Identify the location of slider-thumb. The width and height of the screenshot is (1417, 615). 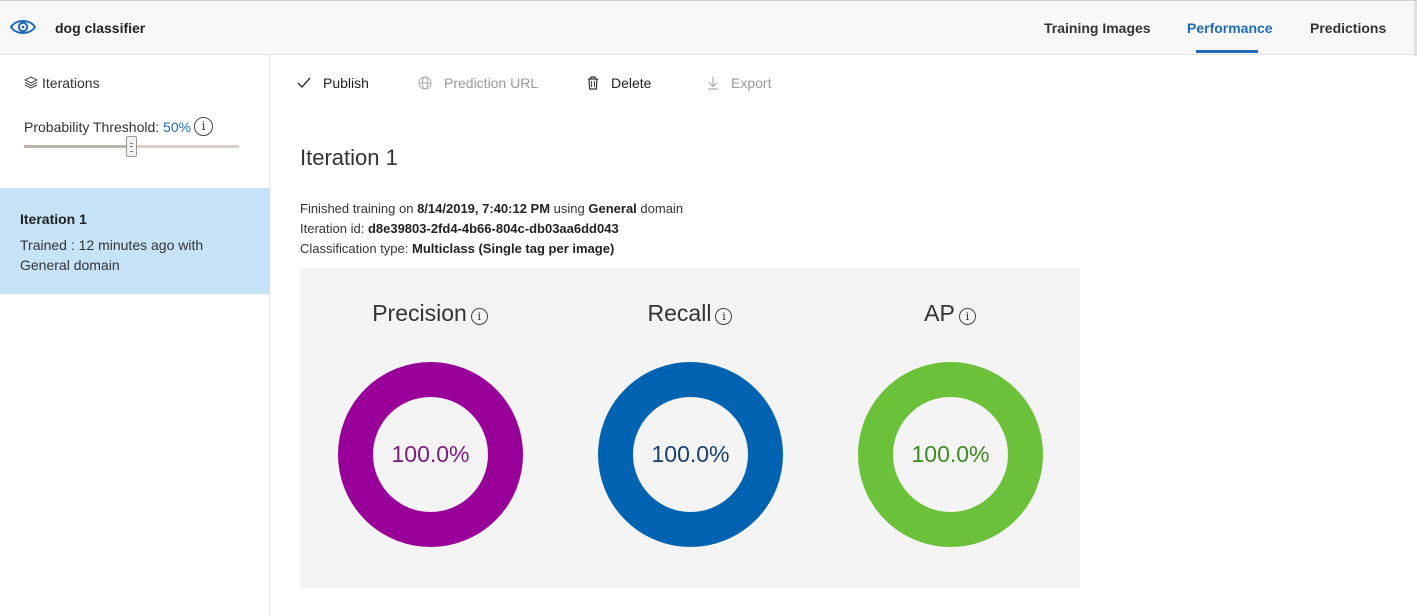
(131, 146).